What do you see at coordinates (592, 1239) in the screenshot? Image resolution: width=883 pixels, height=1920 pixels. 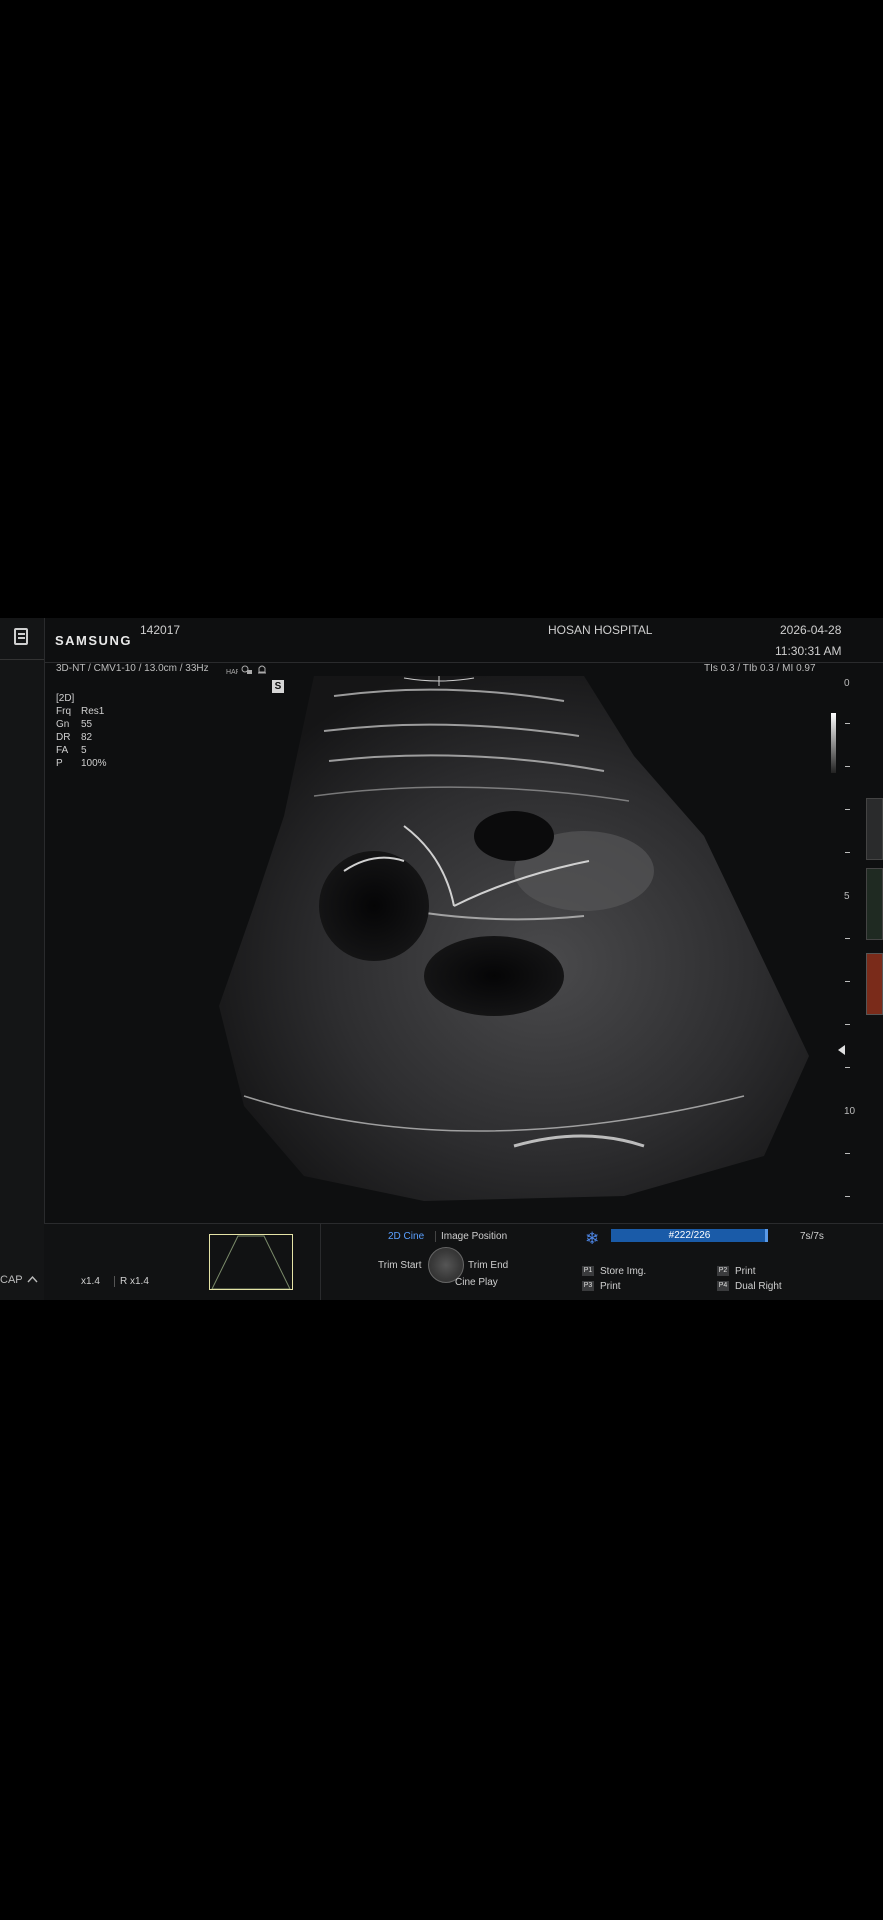 I see `freeze-snowflake-icon: ❄` at bounding box center [592, 1239].